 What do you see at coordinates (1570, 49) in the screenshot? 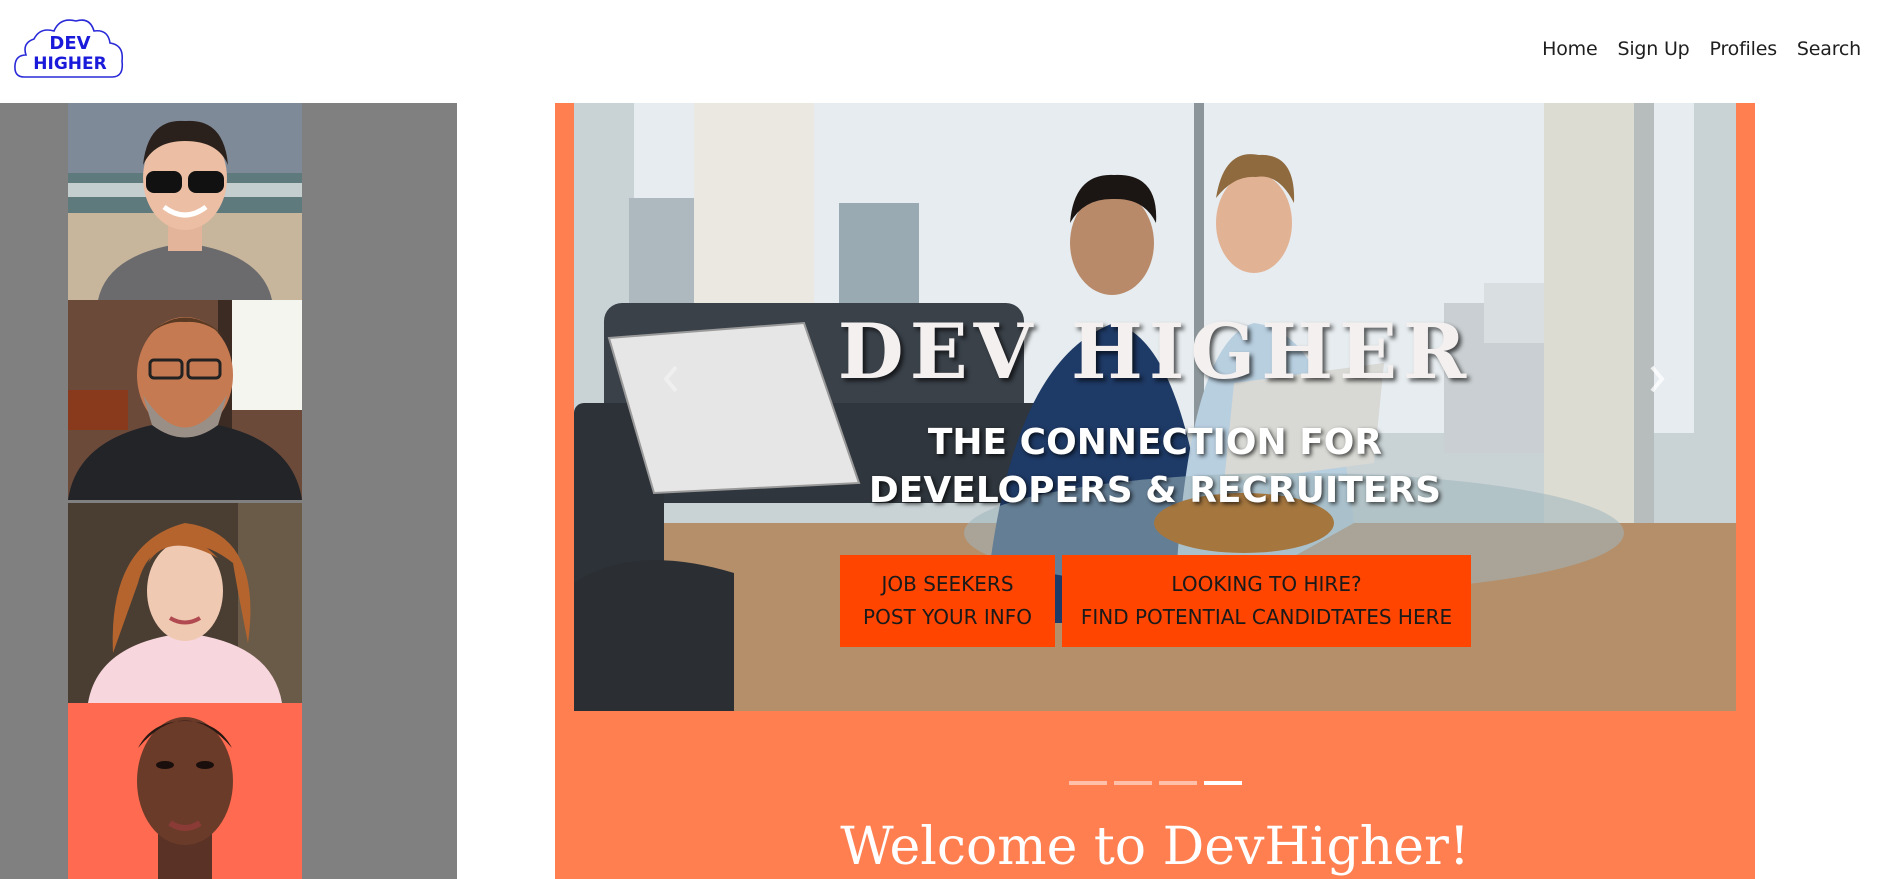
I see `nav-home-link: Home` at bounding box center [1570, 49].